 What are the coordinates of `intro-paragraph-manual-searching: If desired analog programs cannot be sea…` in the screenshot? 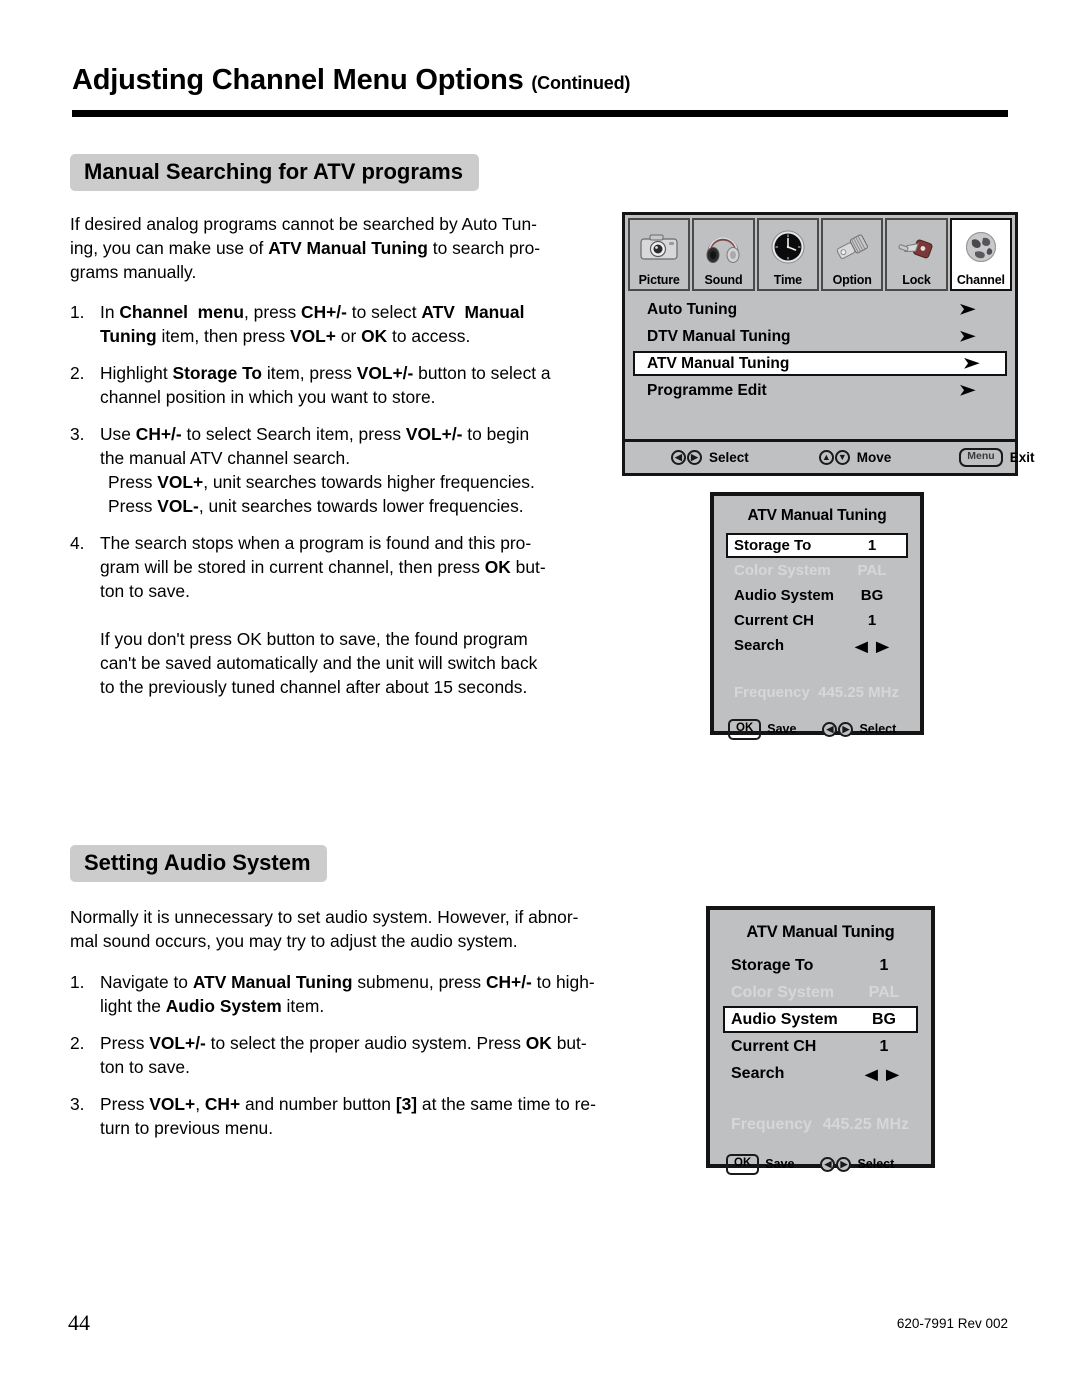 It's located at (305, 248).